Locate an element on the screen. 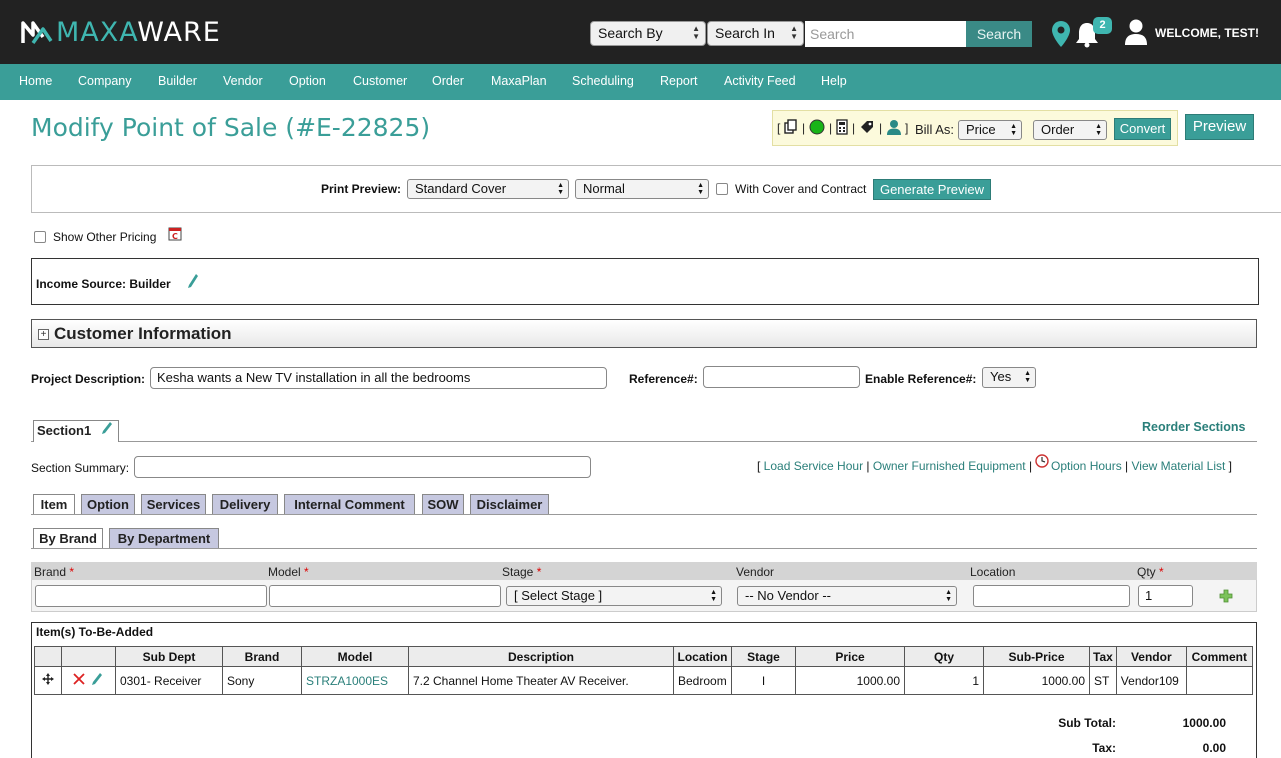 This screenshot has height=758, width=1281. order-select: Order ▲ ▼ is located at coordinates (1070, 130).